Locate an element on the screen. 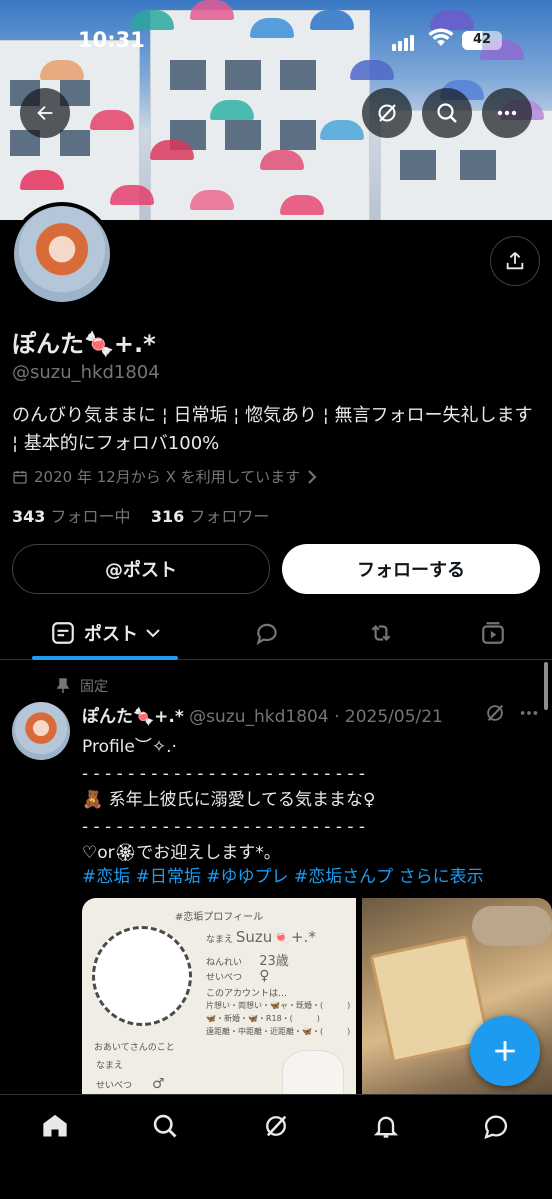 This screenshot has width=552, height=1199. joined-info: 2020 年 12月から X を利用しています is located at coordinates (165, 476).